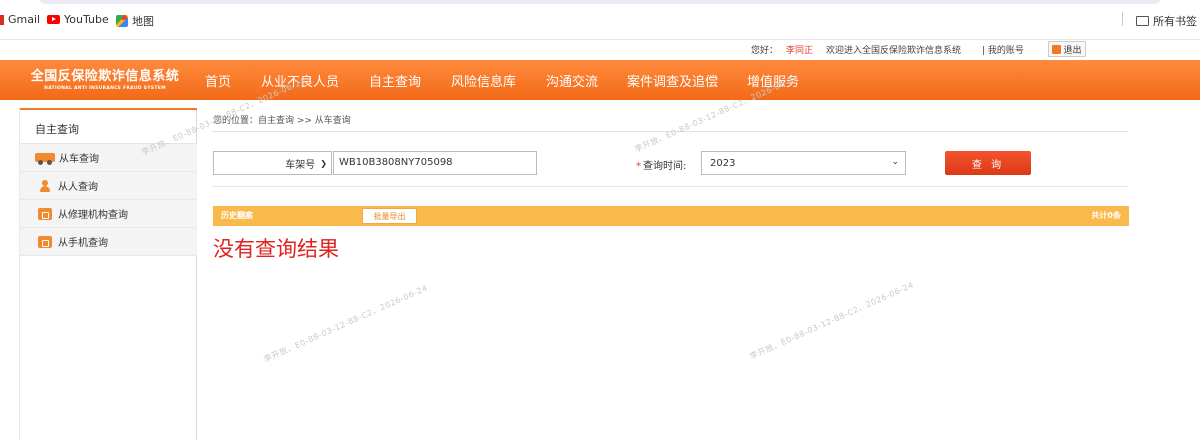 The image size is (1200, 440). What do you see at coordinates (282, 121) in the screenshot?
I see `breadcrumb: 您的位置：自主查询 >> 从车查询` at bounding box center [282, 121].